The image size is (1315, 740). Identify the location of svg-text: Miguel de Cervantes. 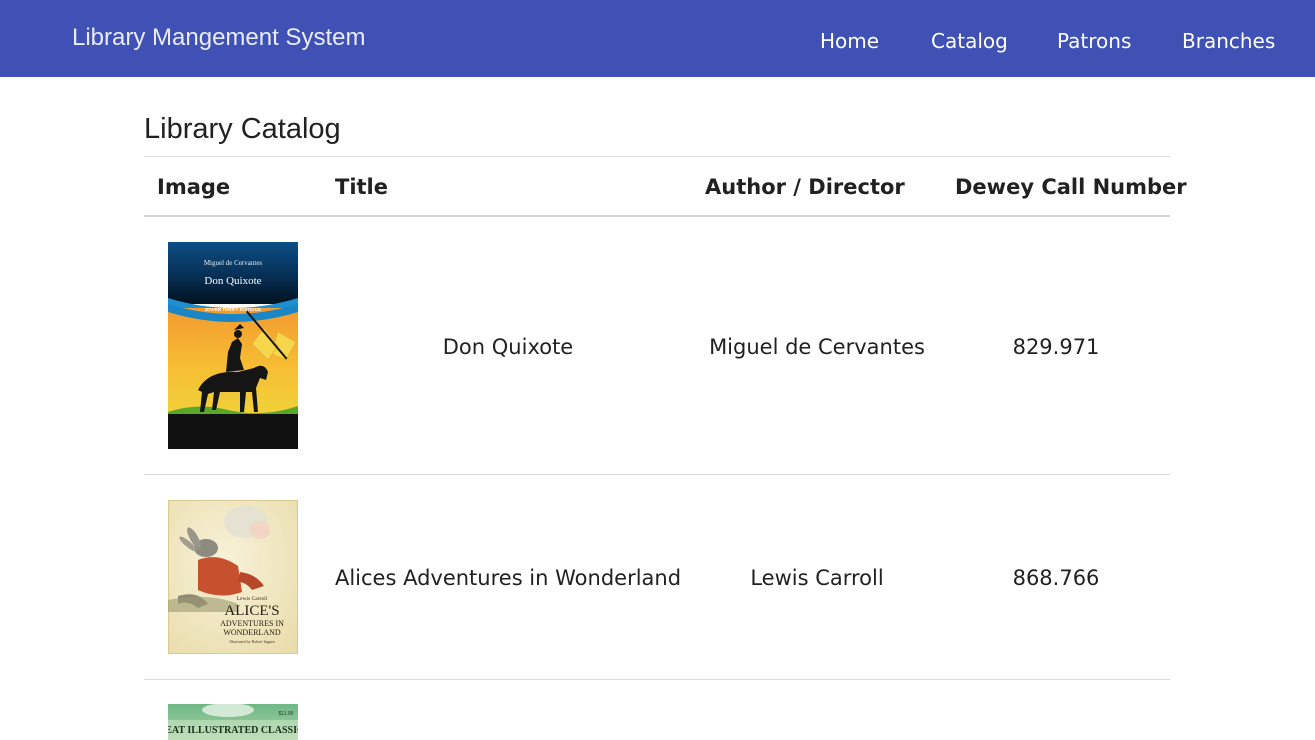
(233, 263).